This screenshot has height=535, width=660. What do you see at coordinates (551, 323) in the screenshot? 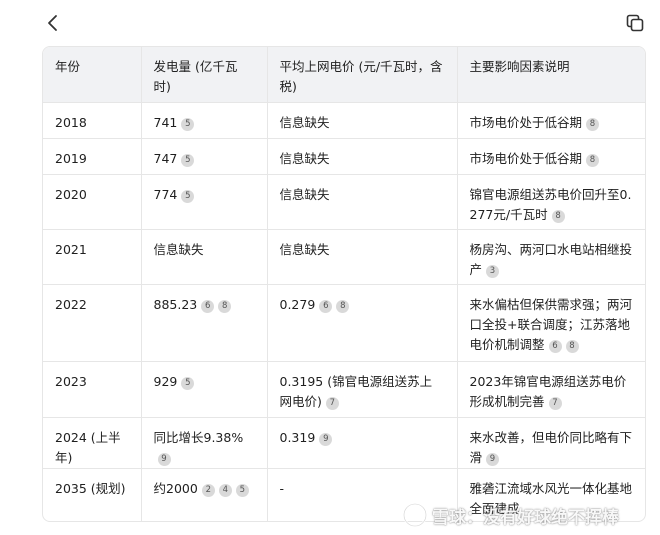
I see `cell-factors: 来水偏枯但保供需求强；两河口全投+联合调度；江苏落地电价机制调整 6 8` at bounding box center [551, 323].